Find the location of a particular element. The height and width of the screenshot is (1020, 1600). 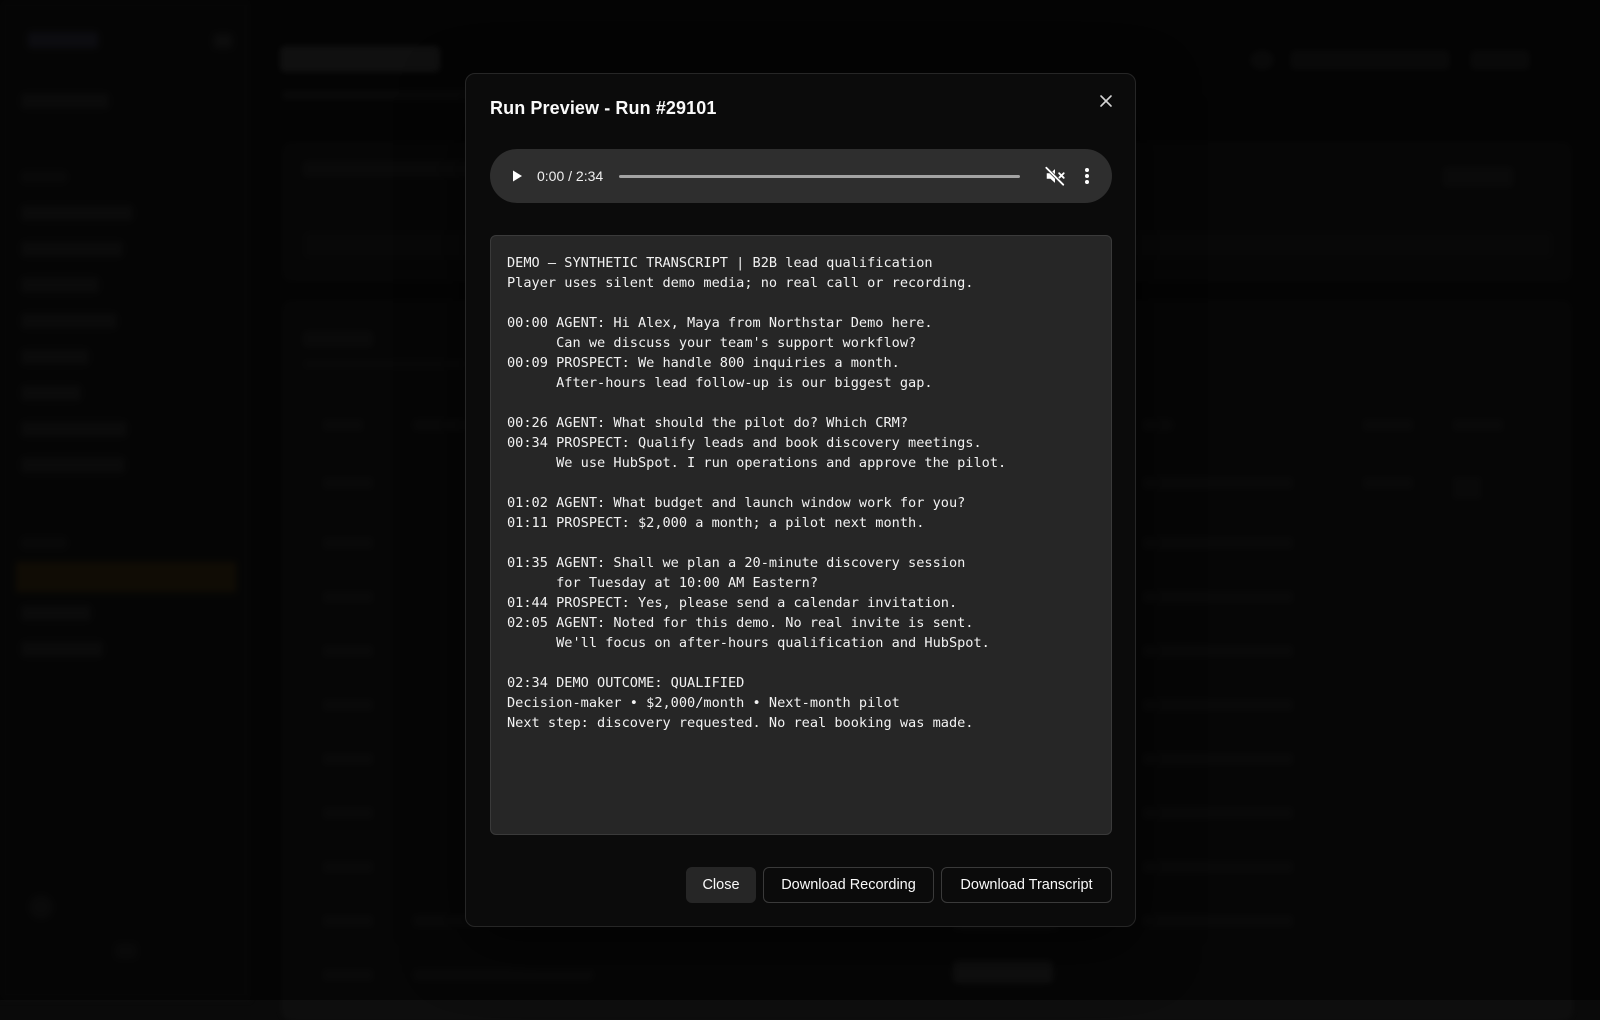

more-vertical-icon is located at coordinates (1087, 176).